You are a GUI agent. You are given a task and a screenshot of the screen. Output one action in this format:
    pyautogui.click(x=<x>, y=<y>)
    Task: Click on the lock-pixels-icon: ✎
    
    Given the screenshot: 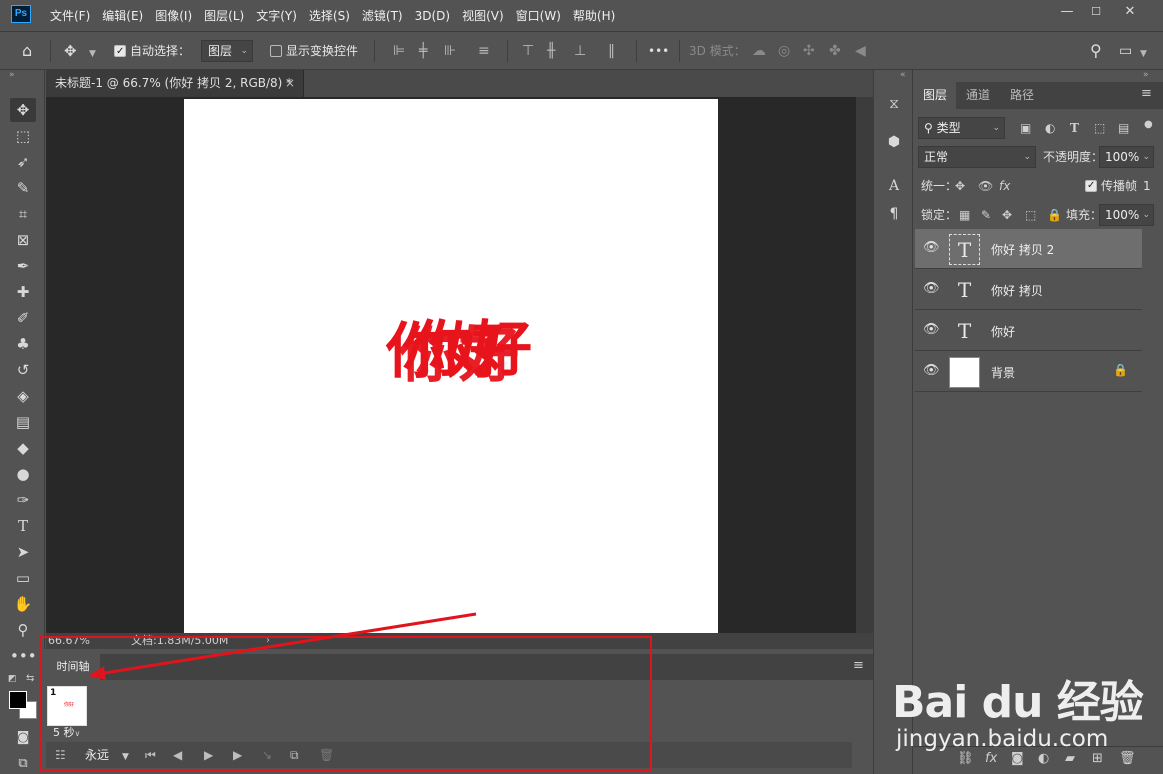 What is the action you would take?
    pyautogui.click(x=986, y=215)
    